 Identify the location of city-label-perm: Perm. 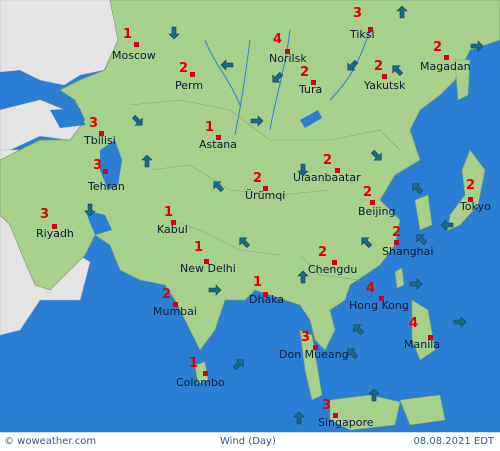
(189, 85).